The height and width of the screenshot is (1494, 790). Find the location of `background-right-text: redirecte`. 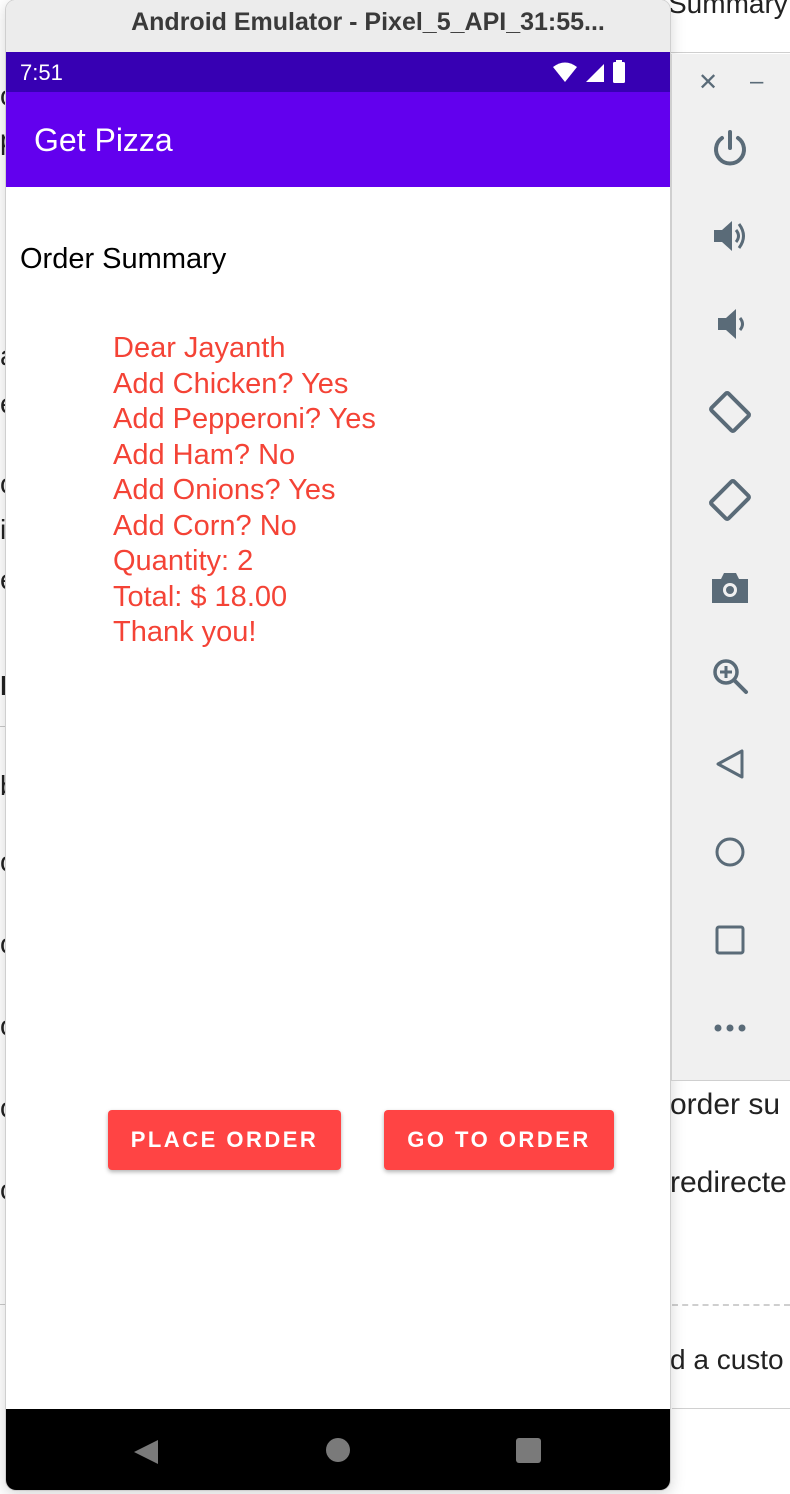

background-right-text: redirecte is located at coordinates (728, 1182).